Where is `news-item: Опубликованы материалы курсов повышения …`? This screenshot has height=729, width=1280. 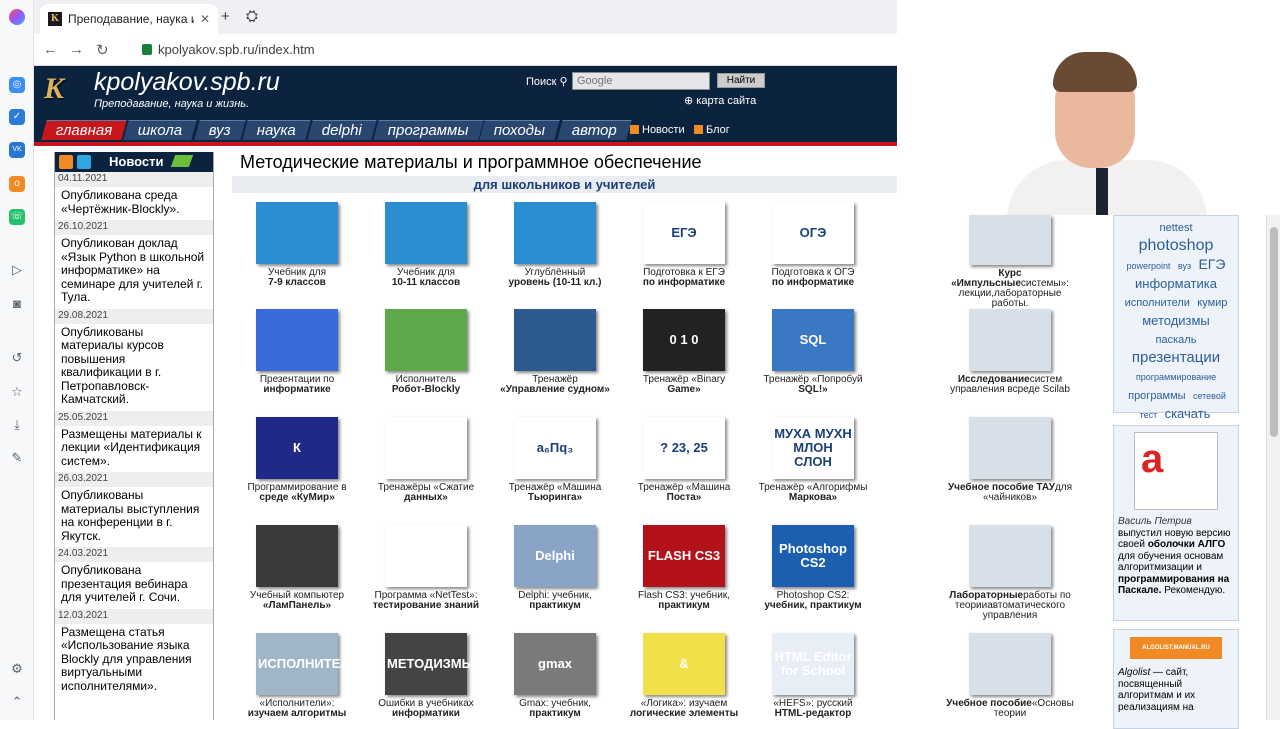 news-item: Опубликованы материалы курсов повышения … is located at coordinates (134, 367).